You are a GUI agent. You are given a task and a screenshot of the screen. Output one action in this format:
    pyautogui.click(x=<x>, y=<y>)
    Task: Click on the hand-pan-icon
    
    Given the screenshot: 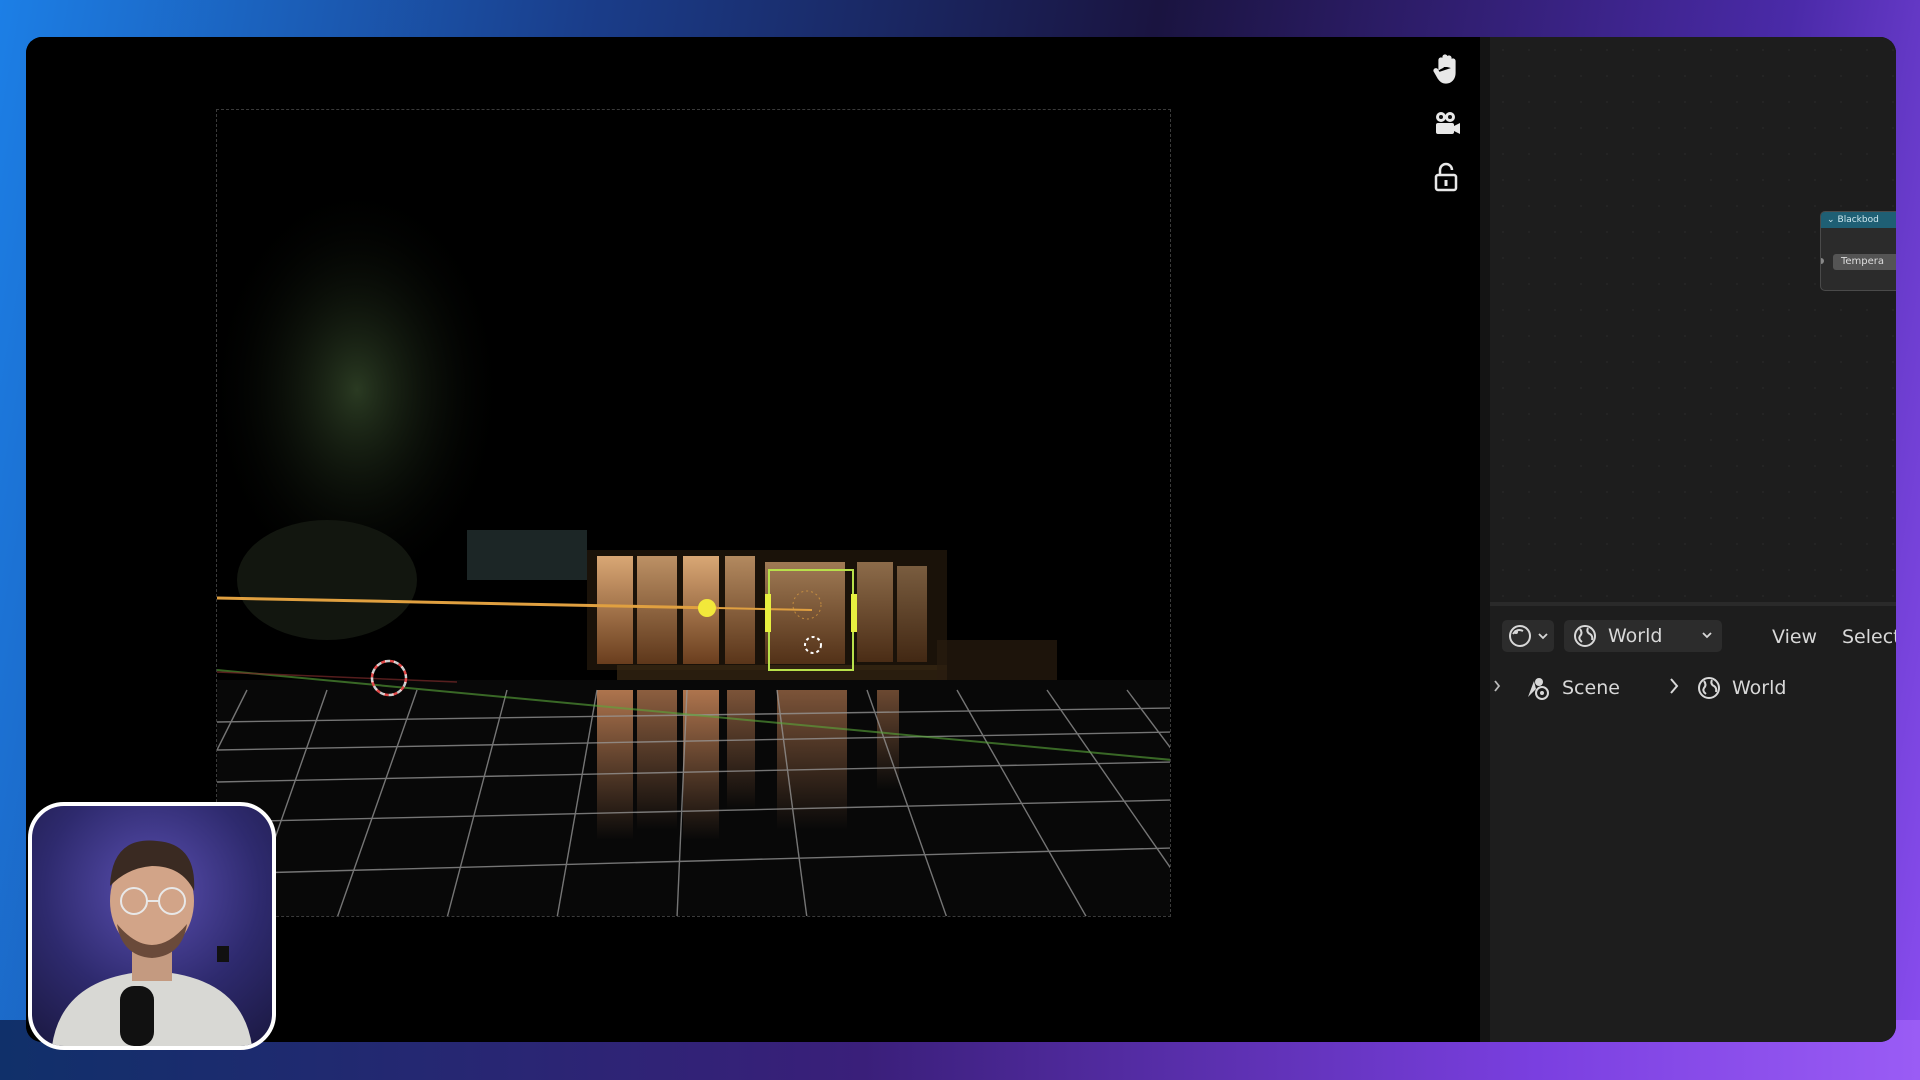 What is the action you would take?
    pyautogui.click(x=1446, y=69)
    